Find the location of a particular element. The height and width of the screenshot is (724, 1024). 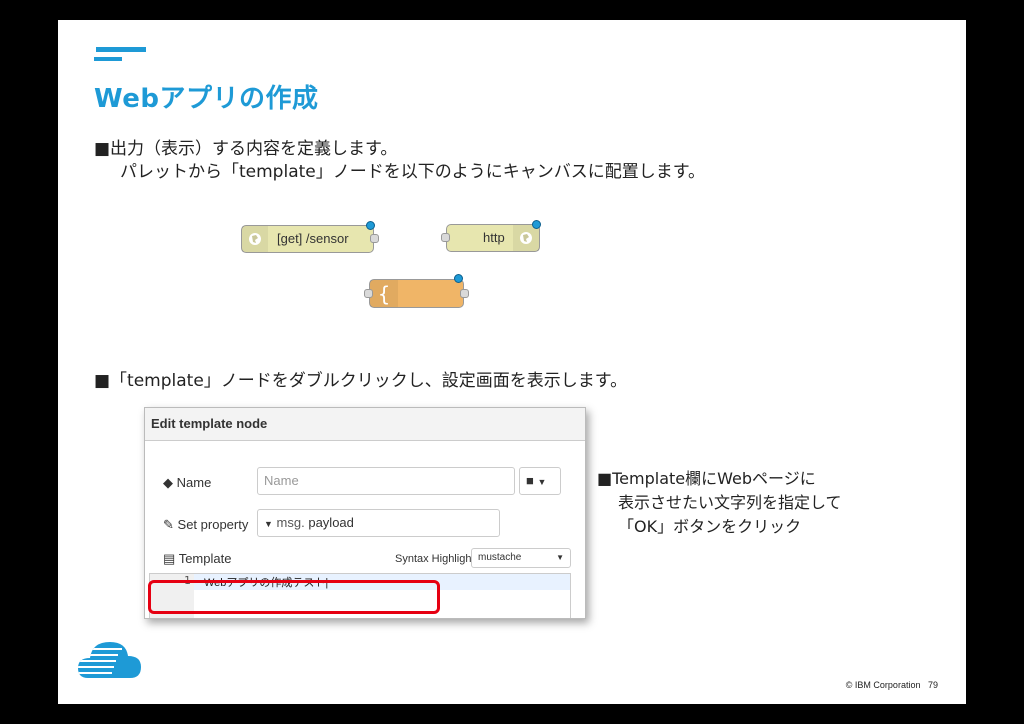

http-response-node: http is located at coordinates (491, 236).